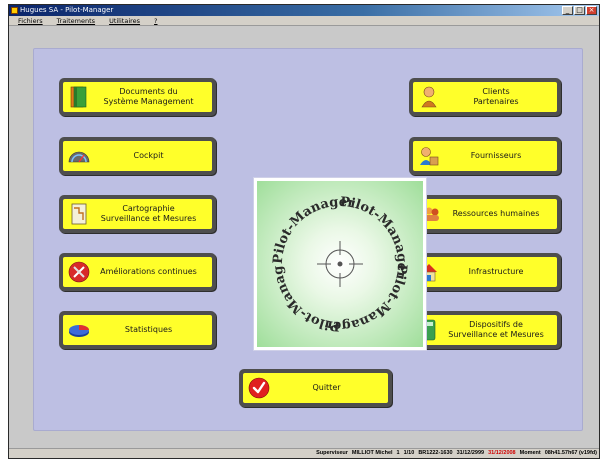 This screenshot has height=461, width=607. Describe the element at coordinates (372, 453) in the screenshot. I see `status-user: MILLIOT Michel` at that location.